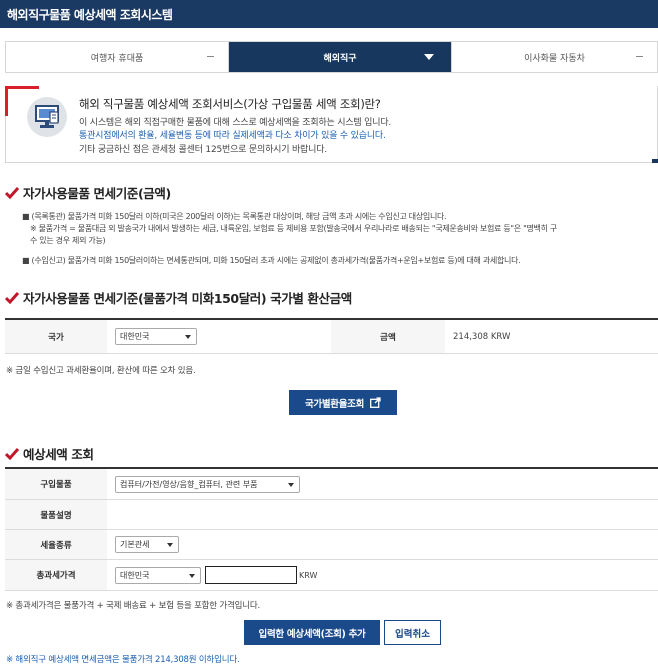 The image size is (658, 666). What do you see at coordinates (64, 660) in the screenshot?
I see `footer-prefix: ※ 해외직구 예상세액 면세금액은` at bounding box center [64, 660].